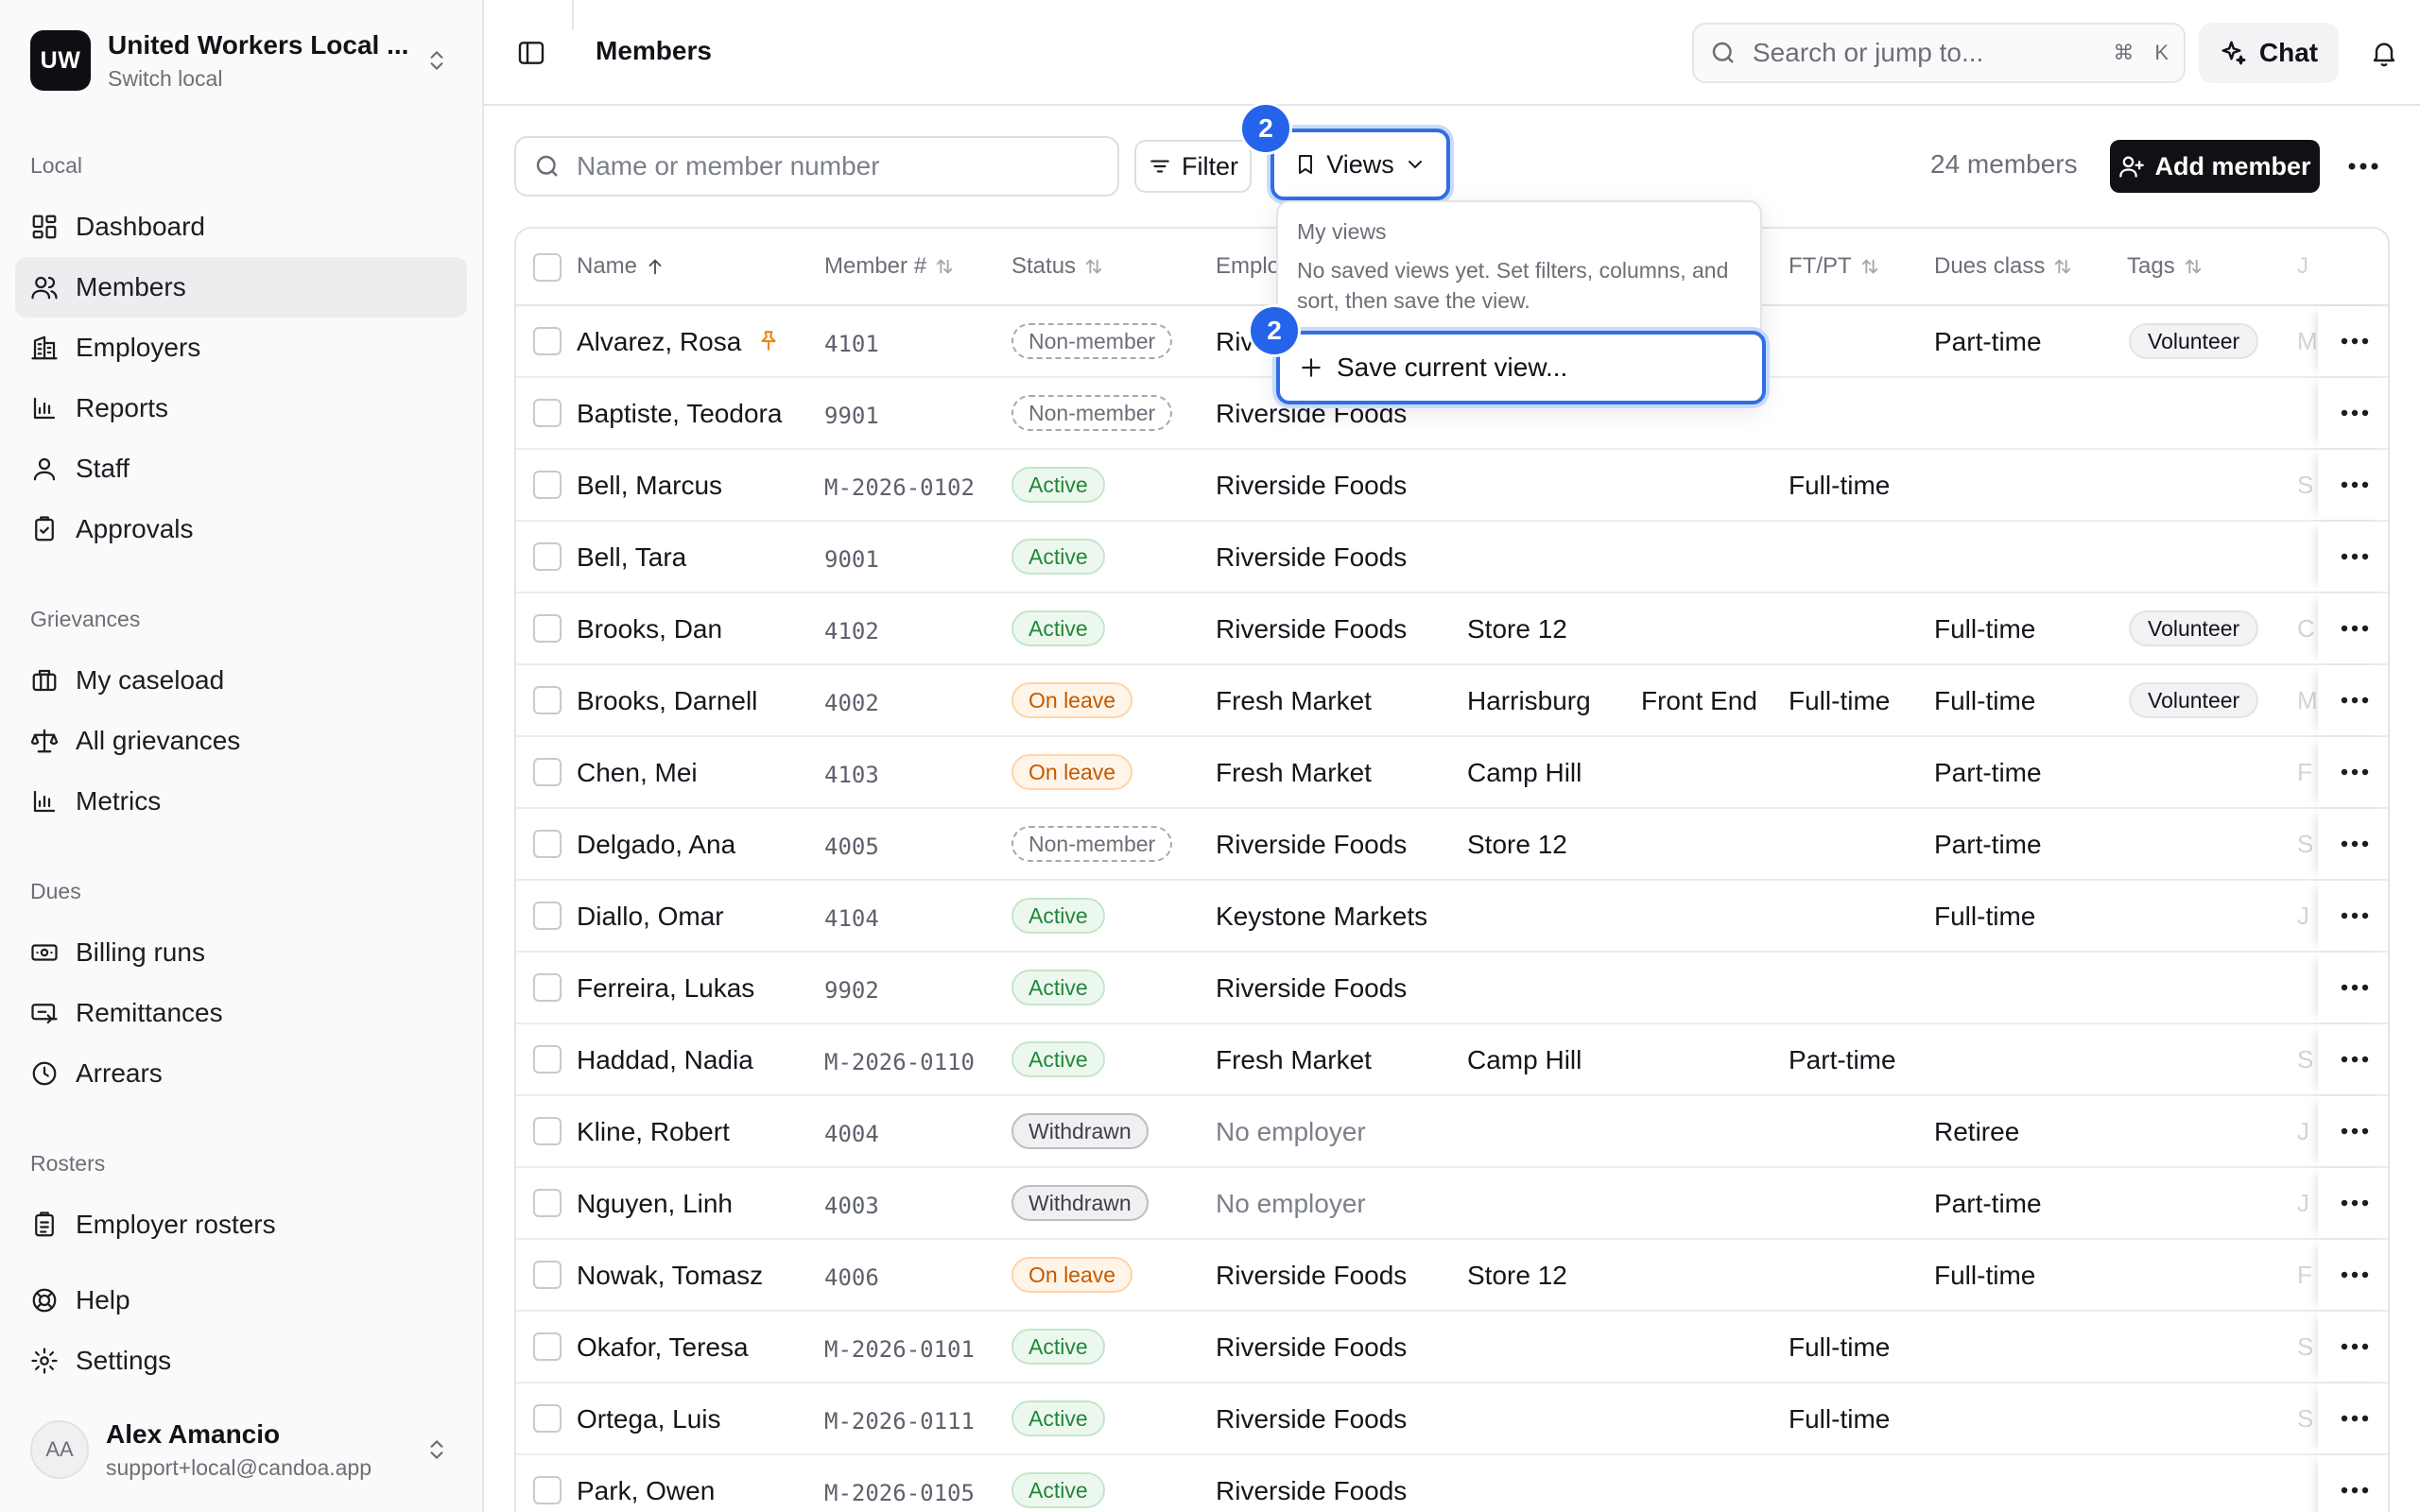  What do you see at coordinates (241, 680) in the screenshot?
I see `sidebar-item-my-caseload: My caseload` at bounding box center [241, 680].